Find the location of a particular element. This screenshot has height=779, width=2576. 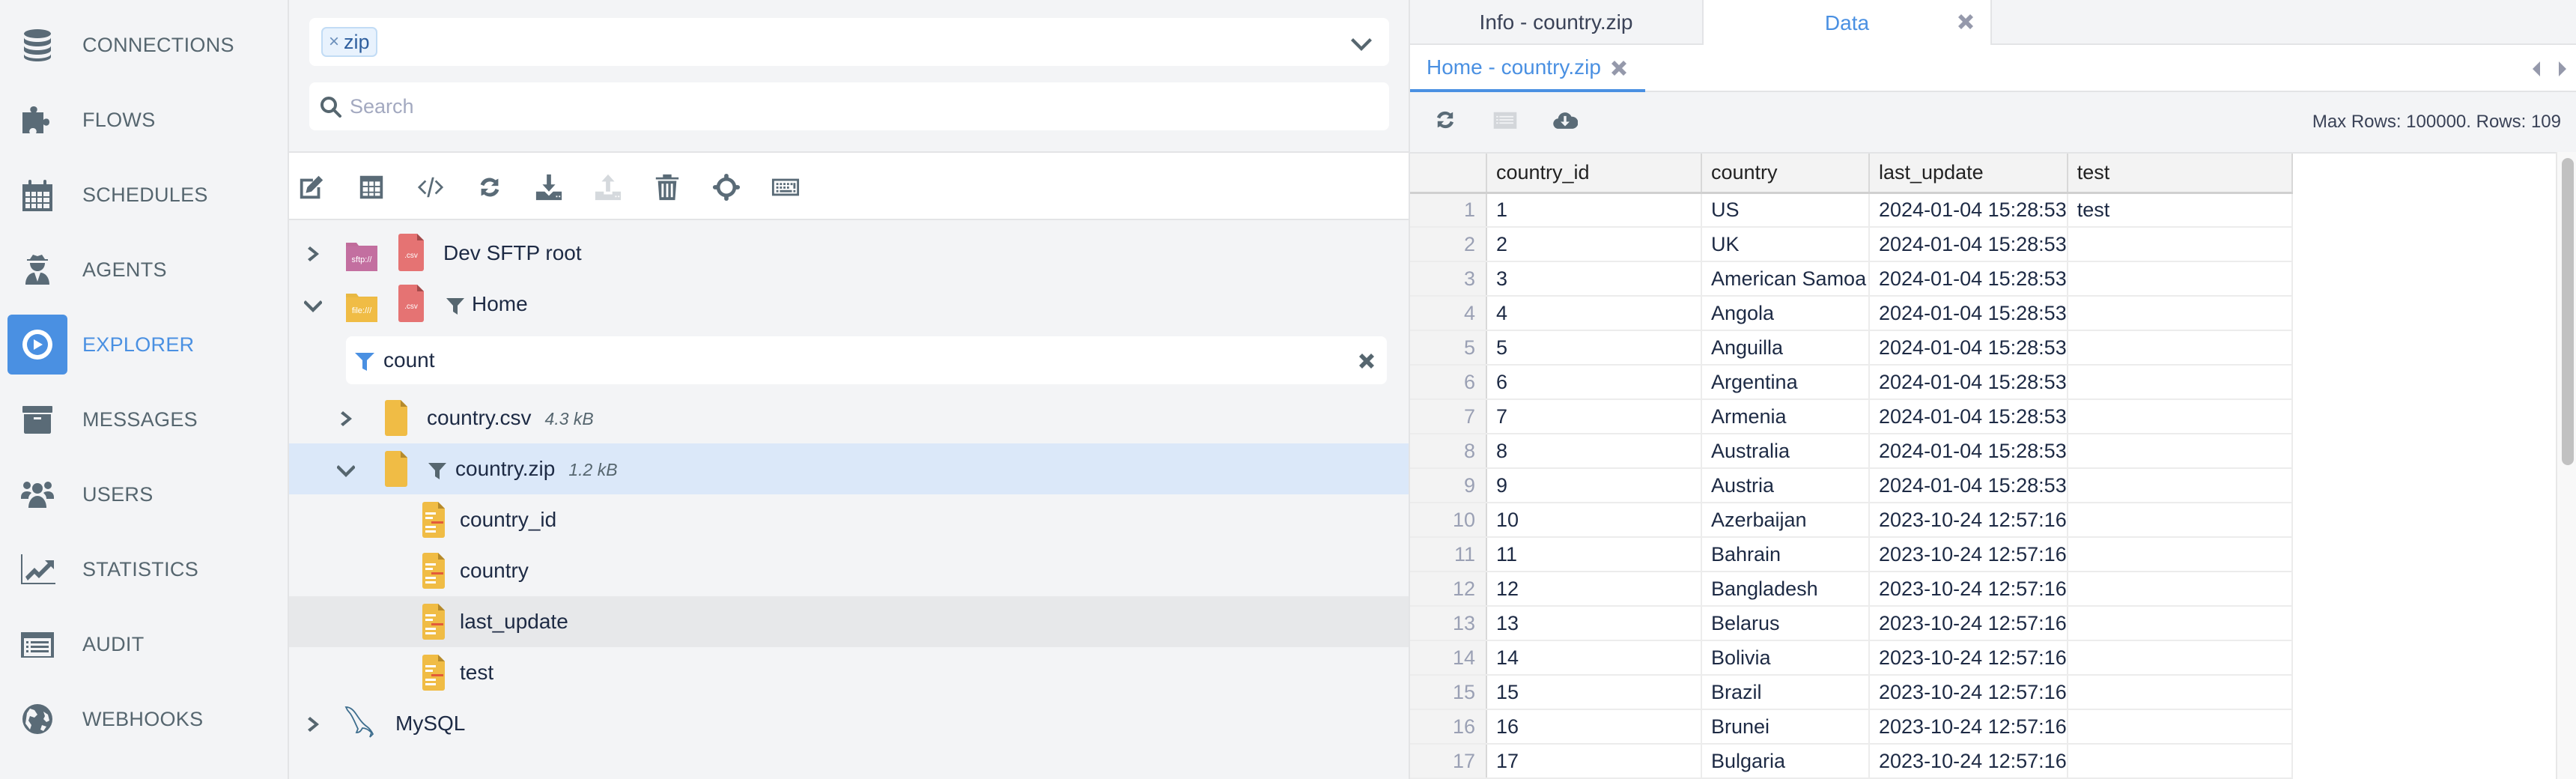

table-cell: 6 is located at coordinates (1594, 382).